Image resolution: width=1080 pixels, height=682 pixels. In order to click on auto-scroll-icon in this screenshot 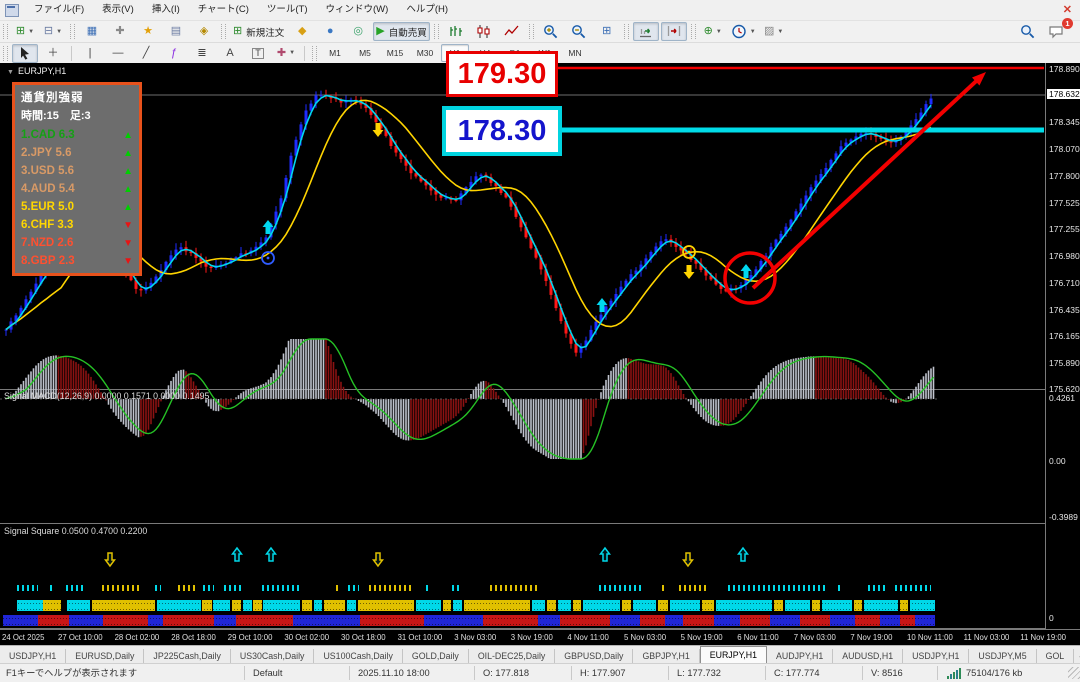, I will do `click(645, 31)`.